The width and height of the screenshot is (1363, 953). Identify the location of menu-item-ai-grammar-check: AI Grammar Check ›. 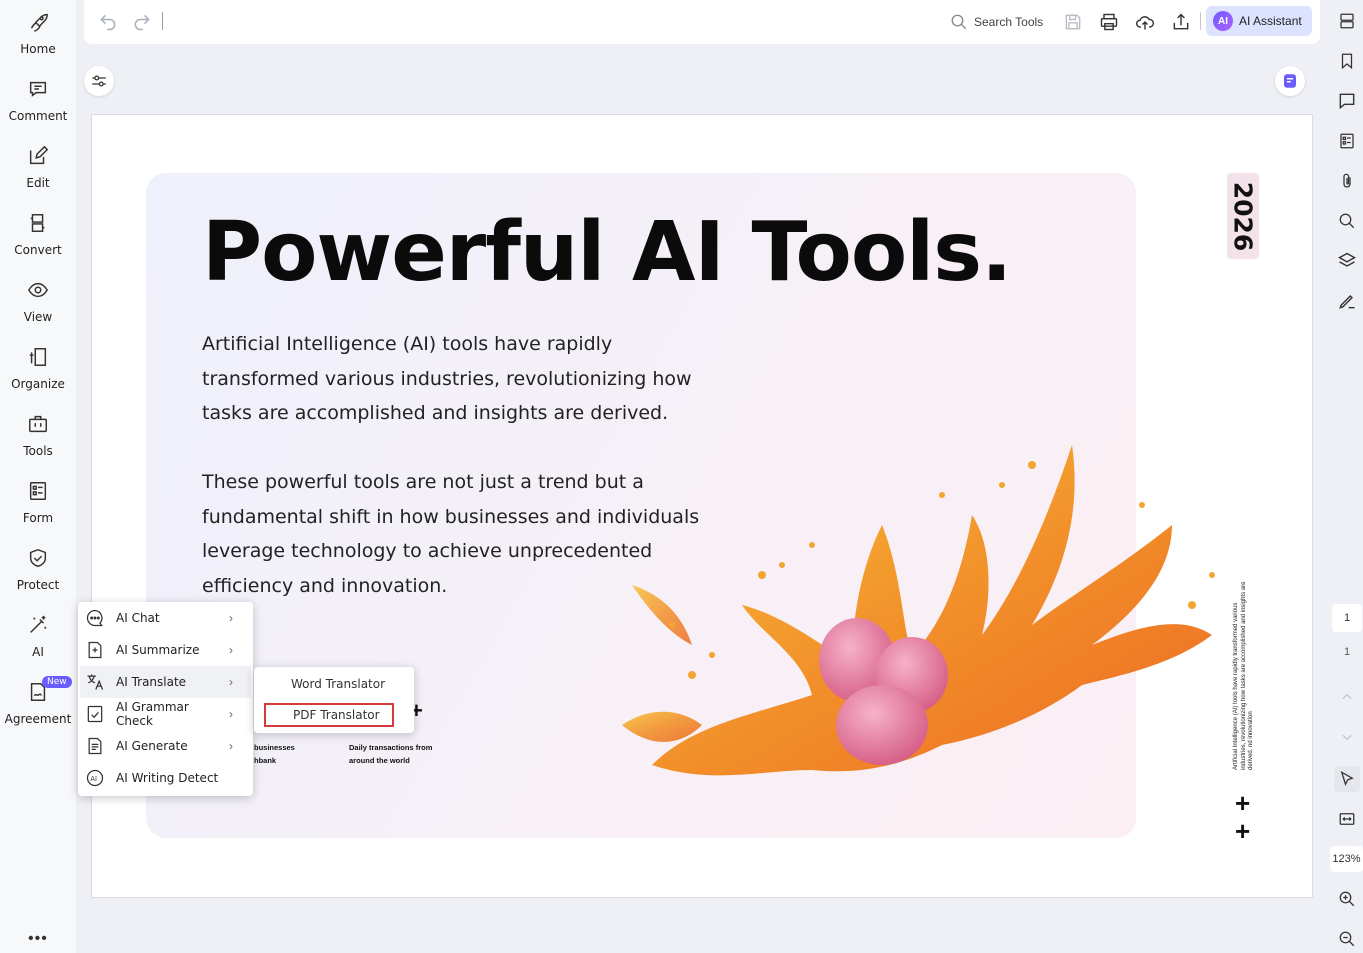
(165, 714).